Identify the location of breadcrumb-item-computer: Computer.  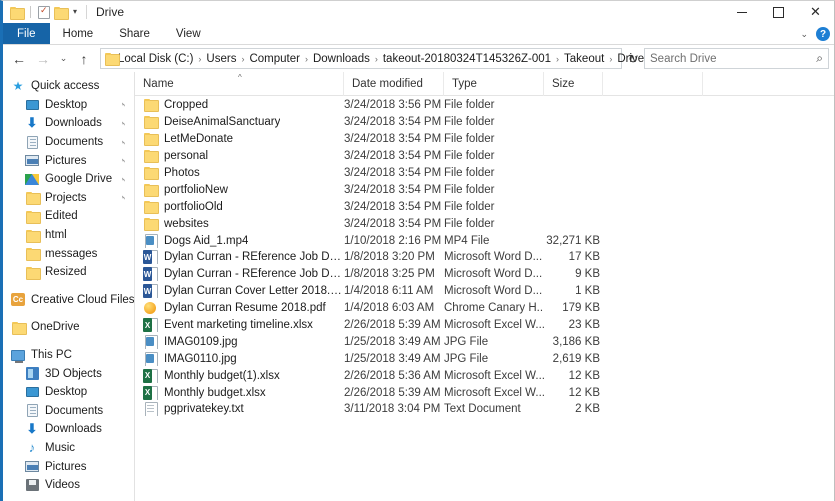
(274, 59).